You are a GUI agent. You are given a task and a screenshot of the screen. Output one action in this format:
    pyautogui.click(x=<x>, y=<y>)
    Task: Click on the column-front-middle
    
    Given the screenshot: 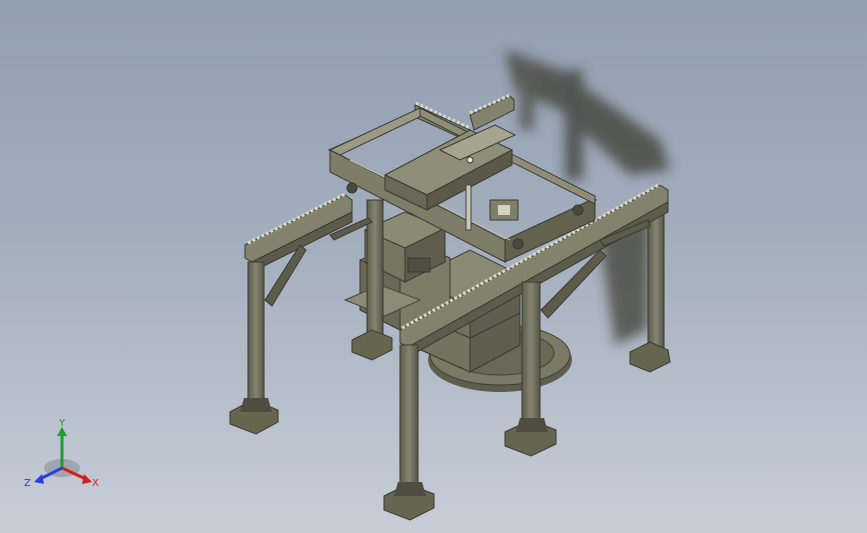 What is the action you would take?
    pyautogui.click(x=409, y=432)
    